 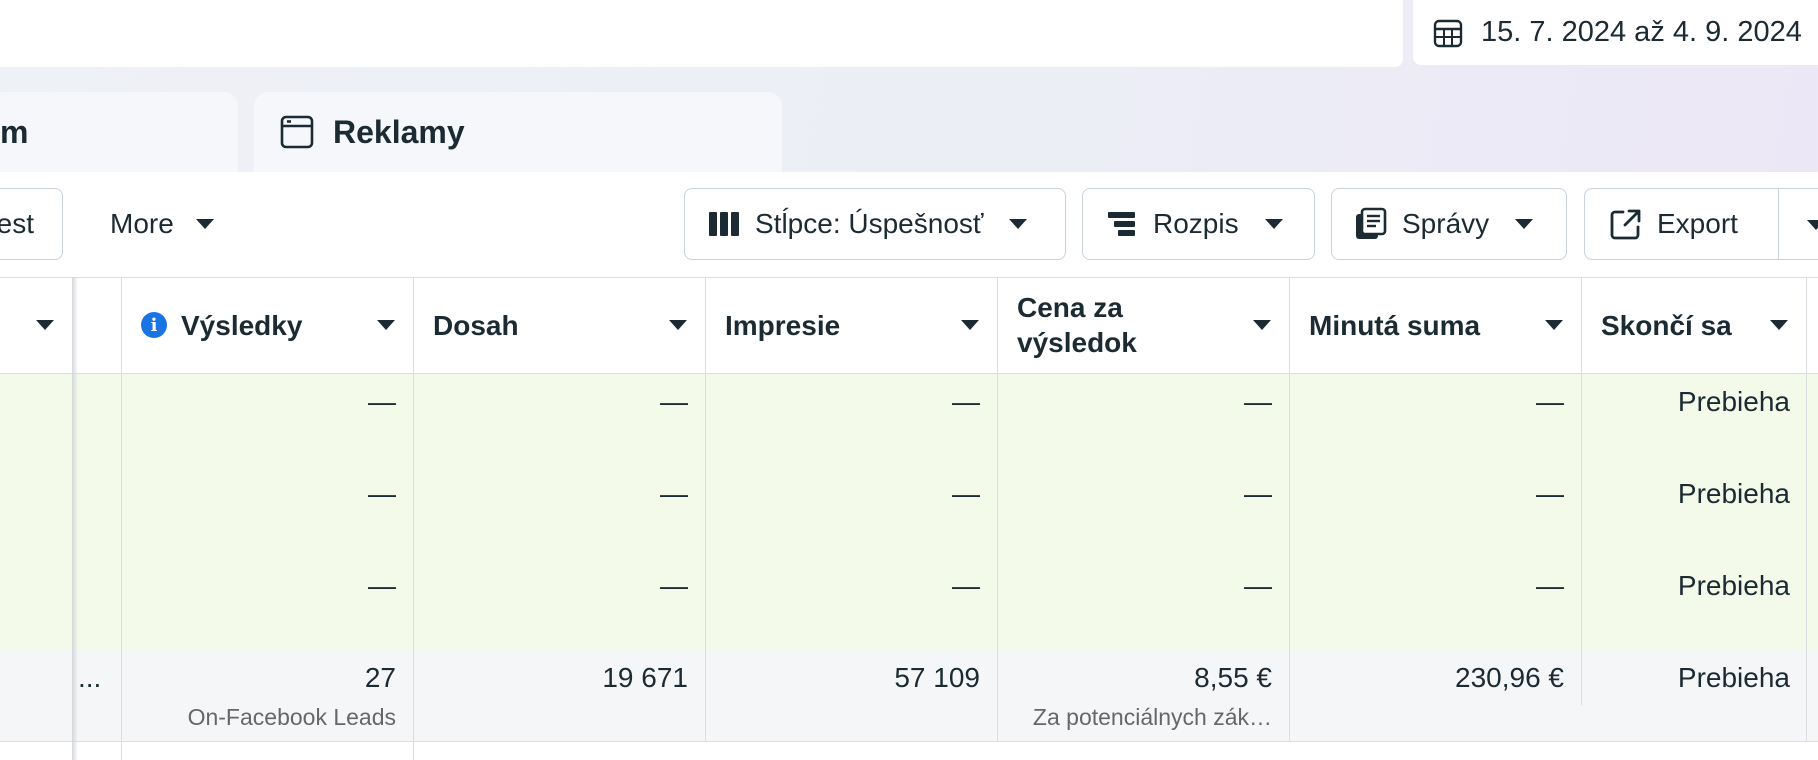 What do you see at coordinates (291, 717) in the screenshot?
I see `cell-results-type: On-Facebook Leads` at bounding box center [291, 717].